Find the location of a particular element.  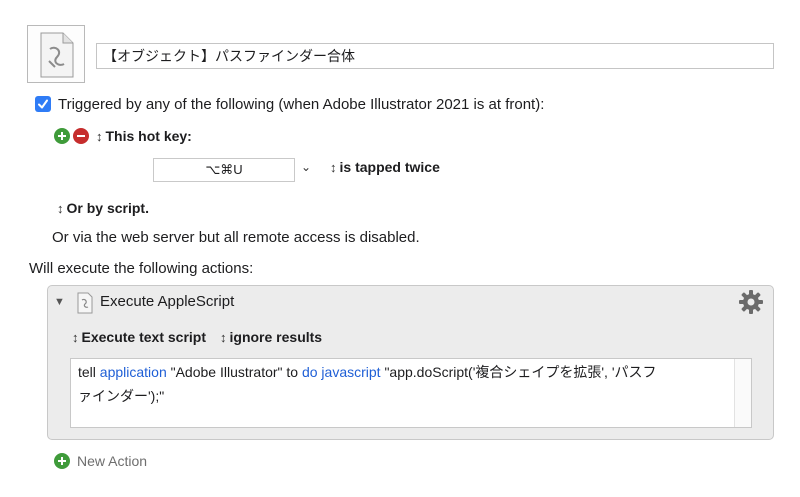

execute-options: ↕ Execute text script ↕ ignore results is located at coordinates (200, 337).